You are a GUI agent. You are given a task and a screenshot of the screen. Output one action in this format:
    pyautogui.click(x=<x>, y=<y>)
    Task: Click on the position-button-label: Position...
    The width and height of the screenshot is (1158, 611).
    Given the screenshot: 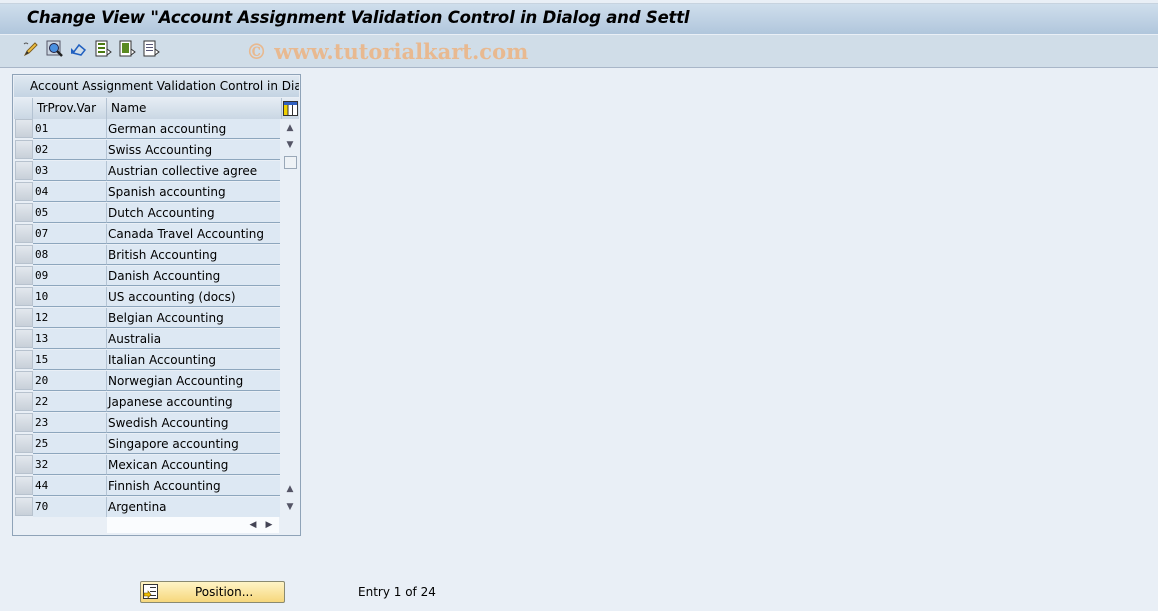 What is the action you would take?
    pyautogui.click(x=224, y=592)
    